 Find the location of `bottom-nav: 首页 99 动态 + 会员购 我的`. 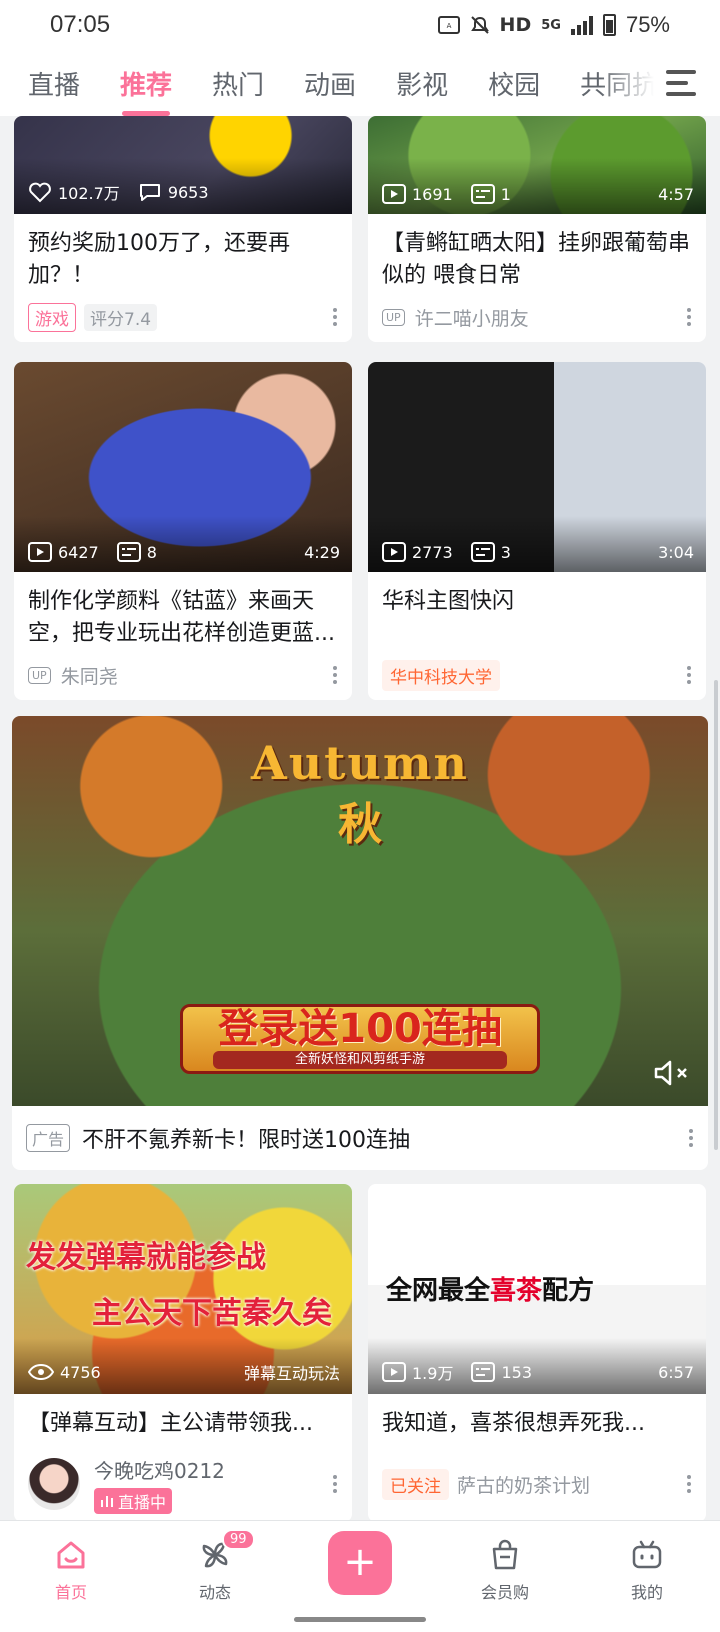

bottom-nav: 首页 99 动态 + 会员购 我的 is located at coordinates (360, 1576).